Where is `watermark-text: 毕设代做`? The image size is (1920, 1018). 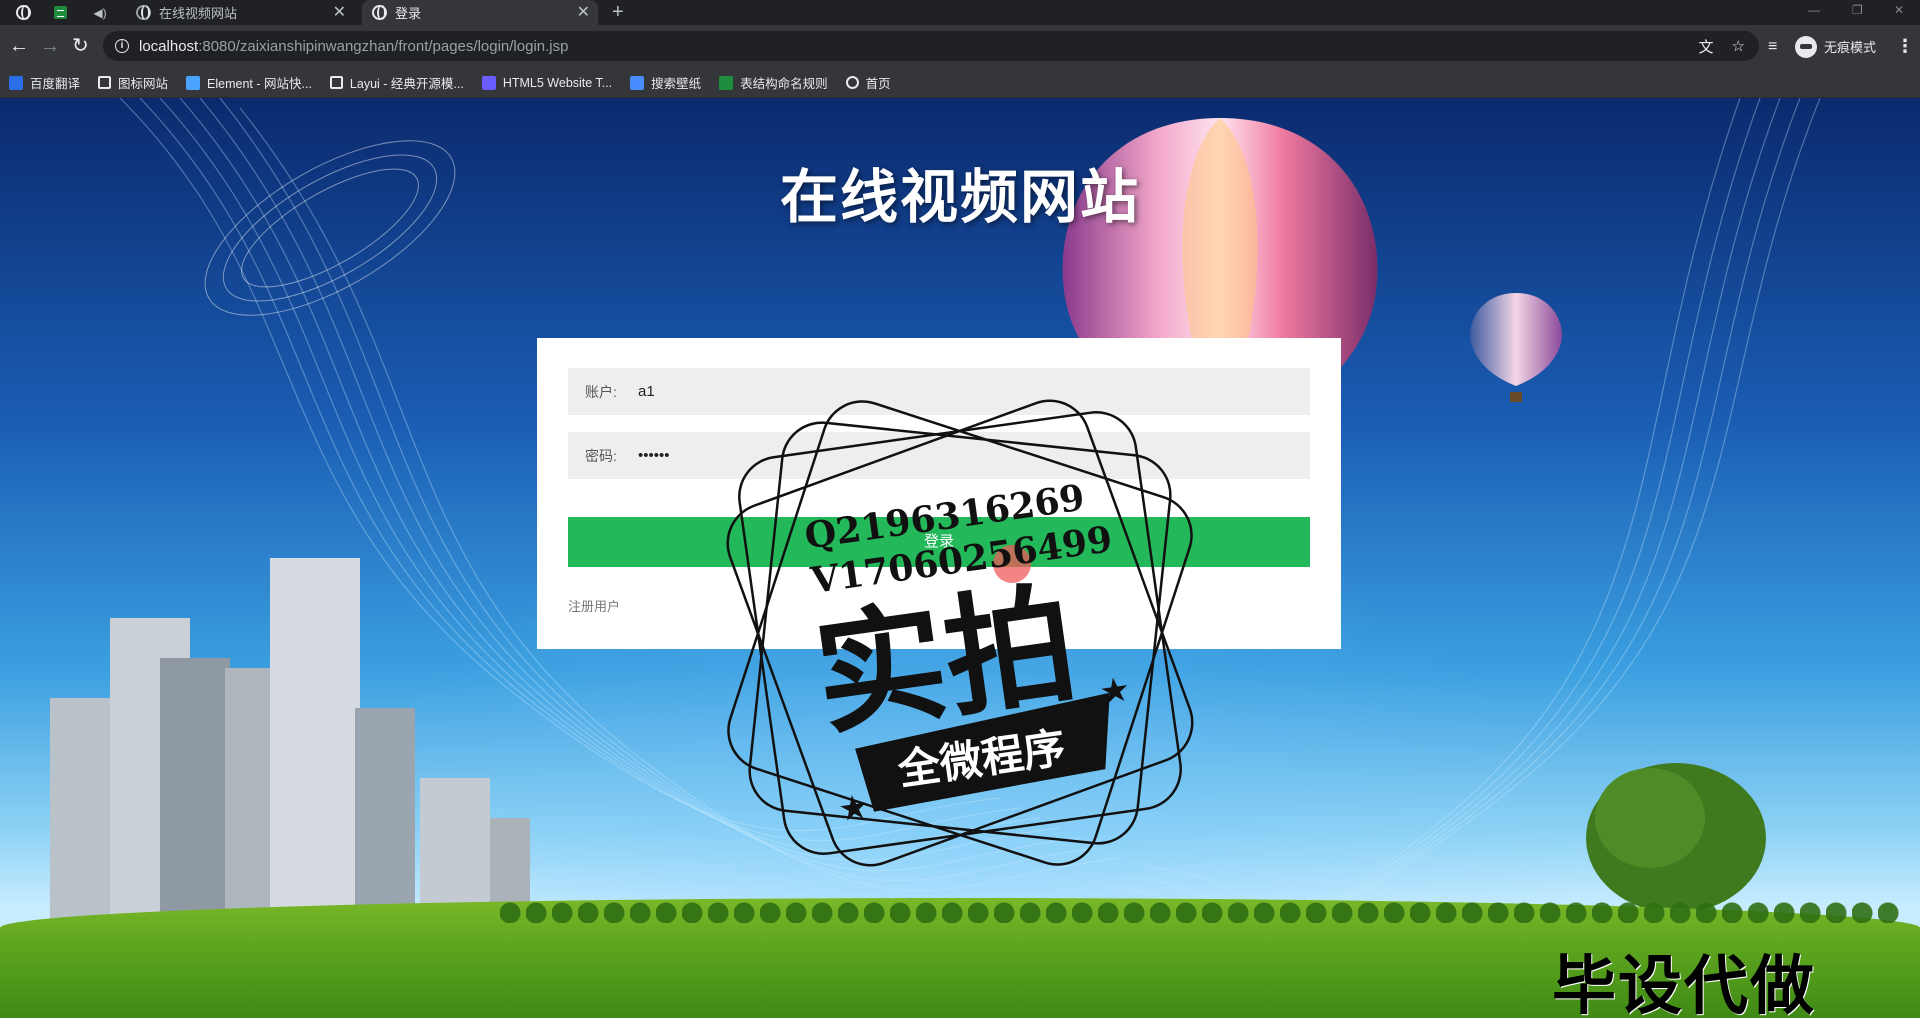
watermark-text: 毕设代做 is located at coordinates (1684, 984).